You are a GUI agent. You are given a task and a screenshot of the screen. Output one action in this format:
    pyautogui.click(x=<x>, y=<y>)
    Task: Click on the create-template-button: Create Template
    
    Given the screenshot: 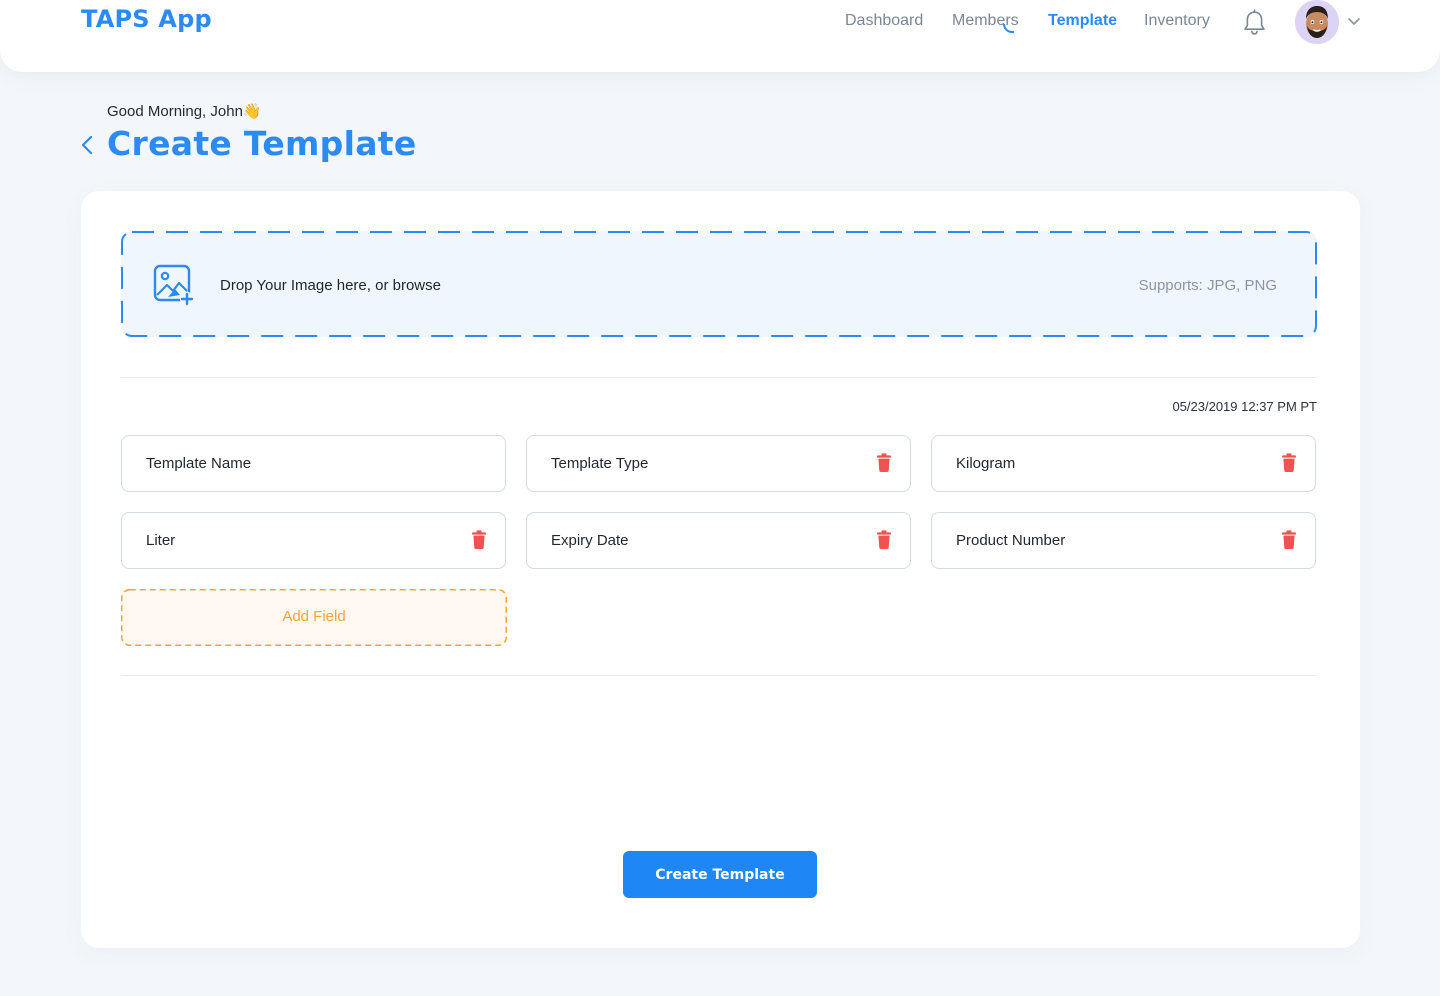 What is the action you would take?
    pyautogui.click(x=720, y=874)
    